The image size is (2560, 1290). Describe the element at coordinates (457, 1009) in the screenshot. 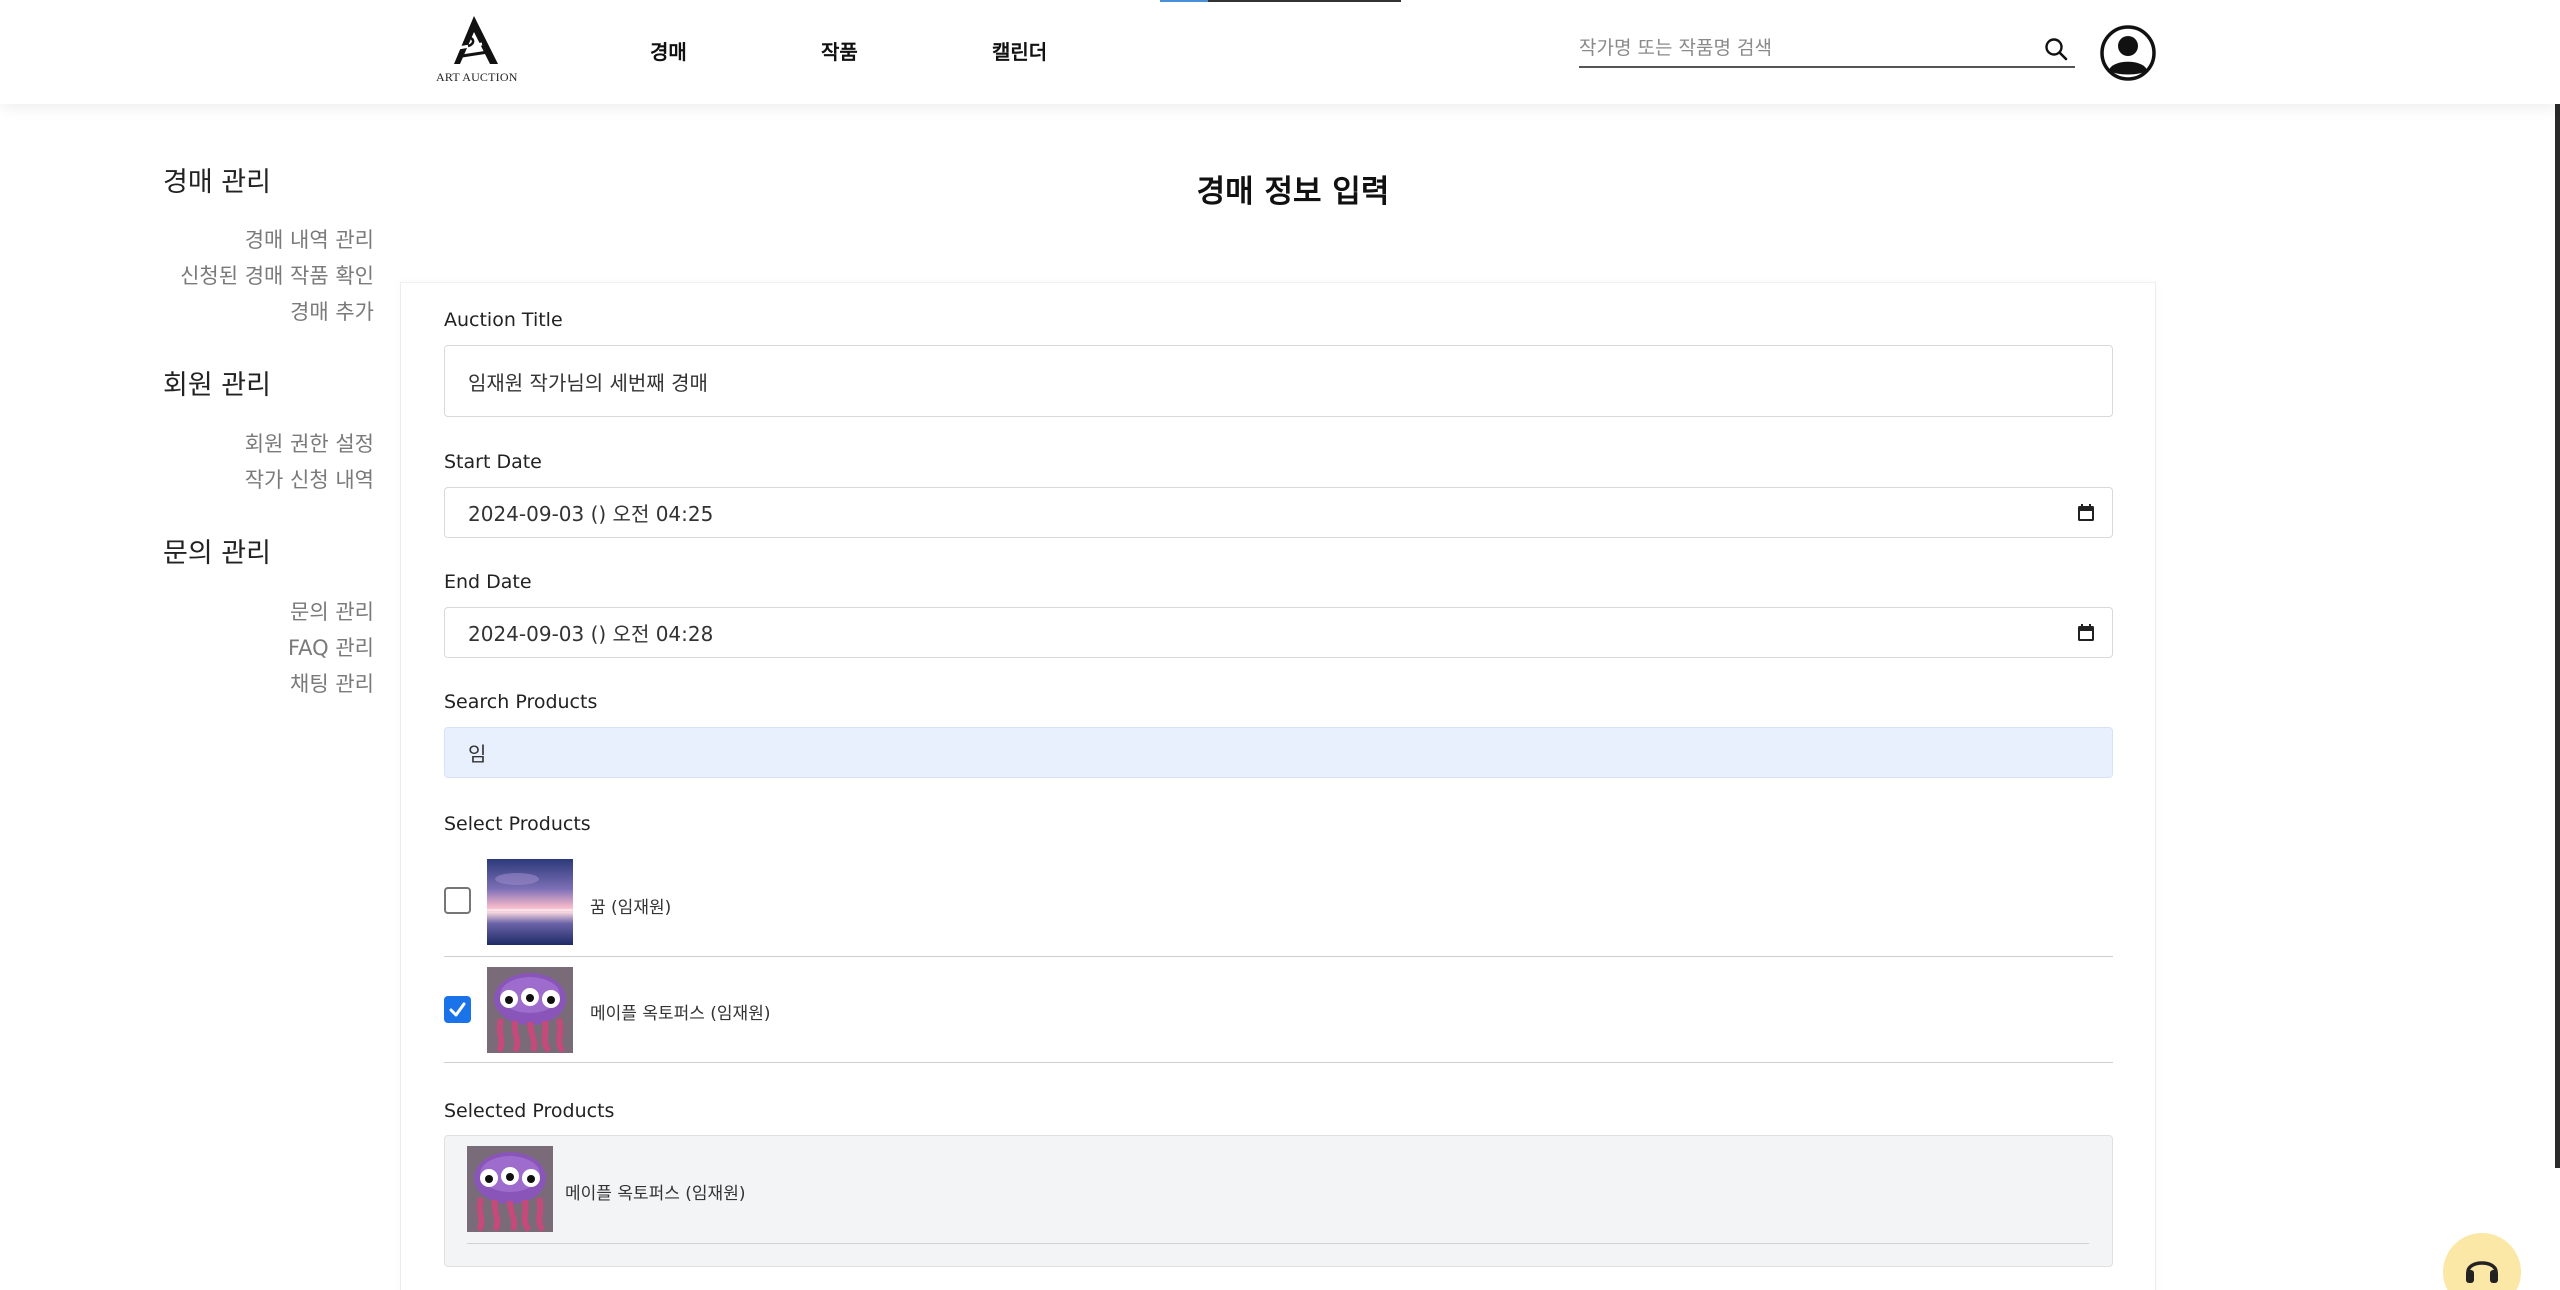

I see `product-checkbox-checked` at that location.